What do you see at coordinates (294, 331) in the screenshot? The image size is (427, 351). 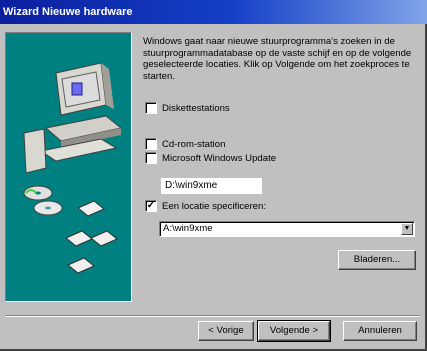 I see `next-button: Volgende >` at bounding box center [294, 331].